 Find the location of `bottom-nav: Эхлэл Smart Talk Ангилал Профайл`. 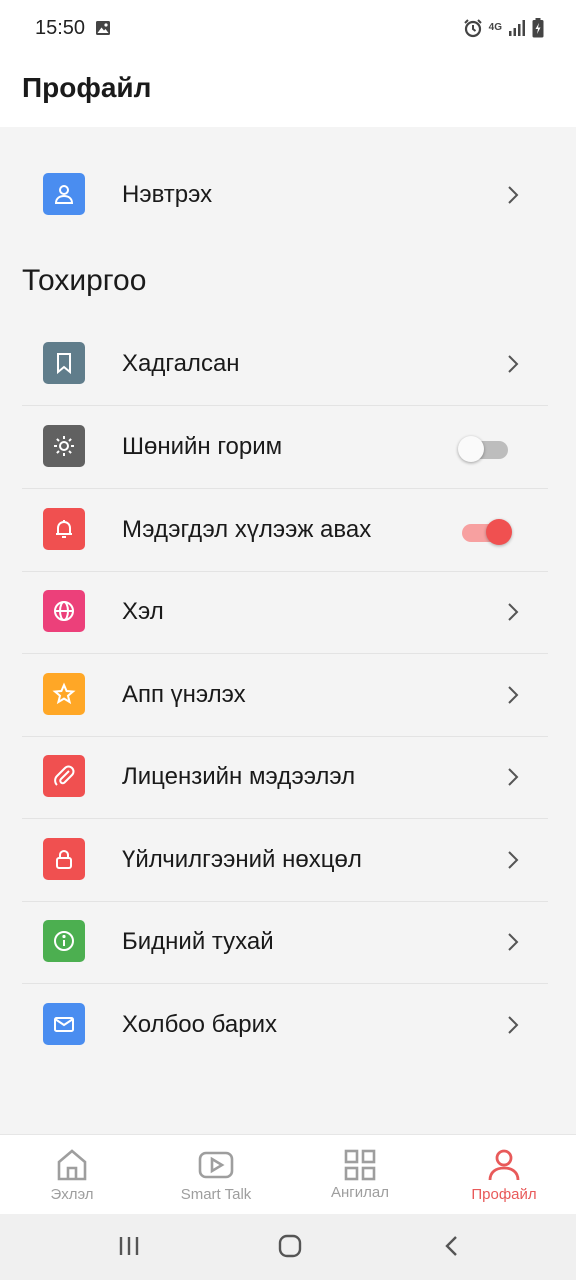

bottom-nav: Эхлэл Smart Talk Ангилал Профайл is located at coordinates (288, 1174).